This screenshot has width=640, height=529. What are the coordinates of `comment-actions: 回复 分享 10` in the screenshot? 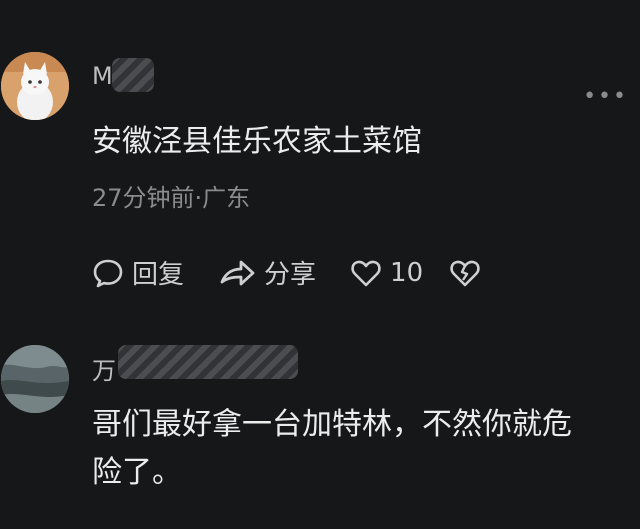 It's located at (307, 272).